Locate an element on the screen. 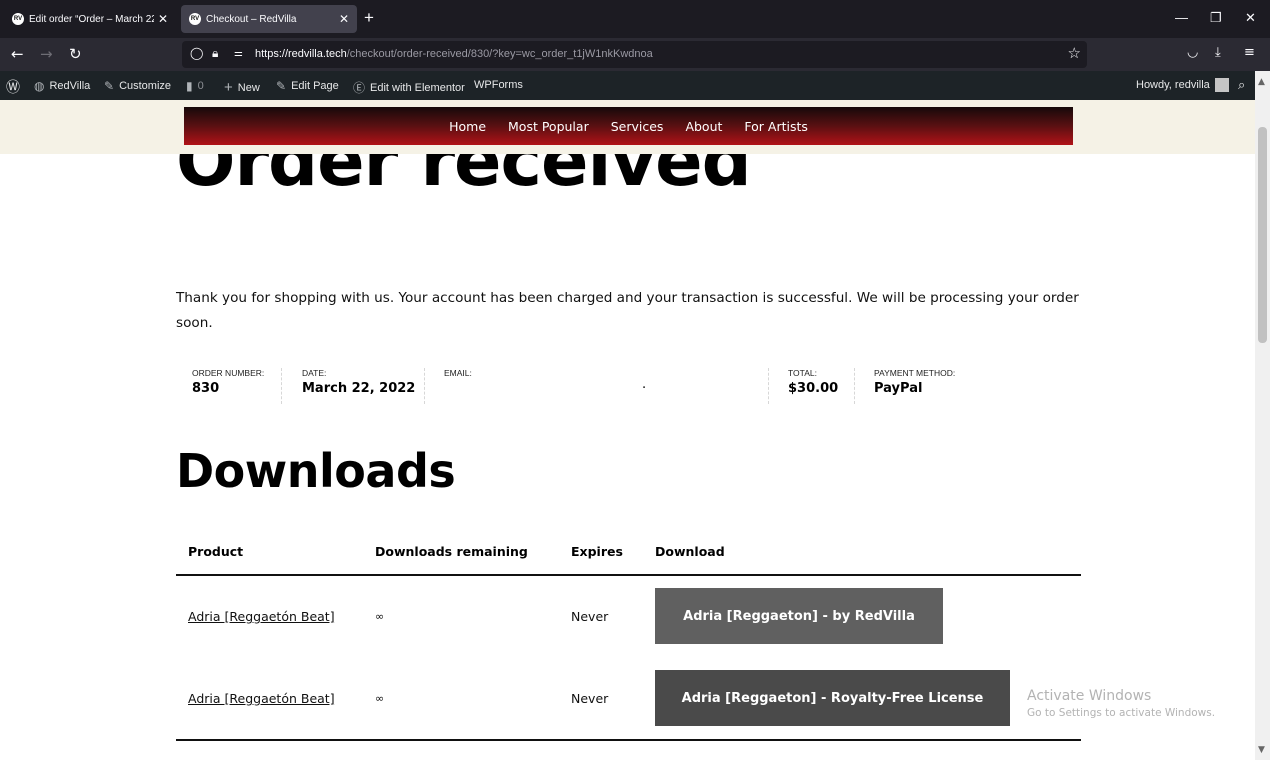 This screenshot has height=760, width=1270. tab-checkout: RV Checkout – RedVilla ✕ is located at coordinates (269, 19).